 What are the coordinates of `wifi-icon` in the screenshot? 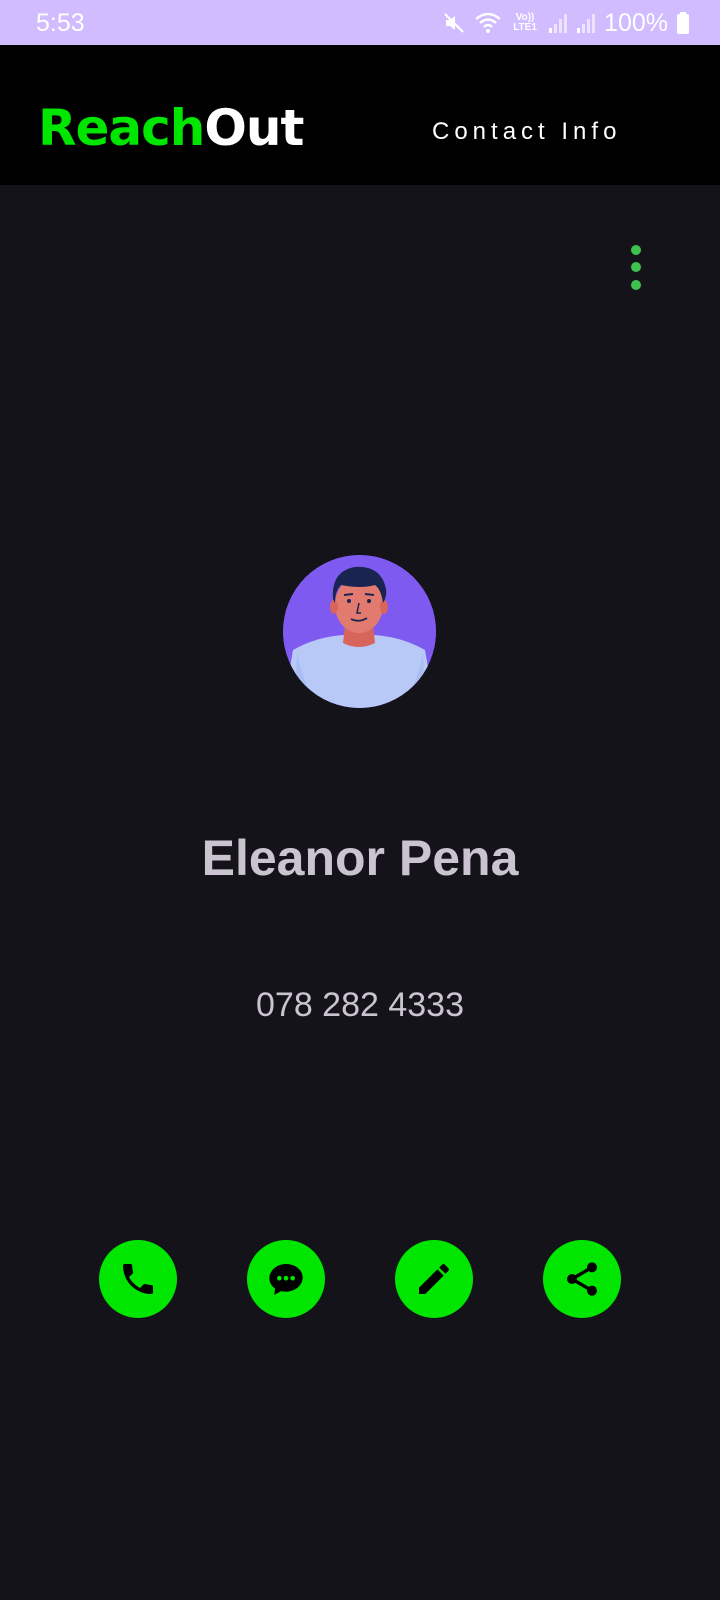 It's located at (488, 23).